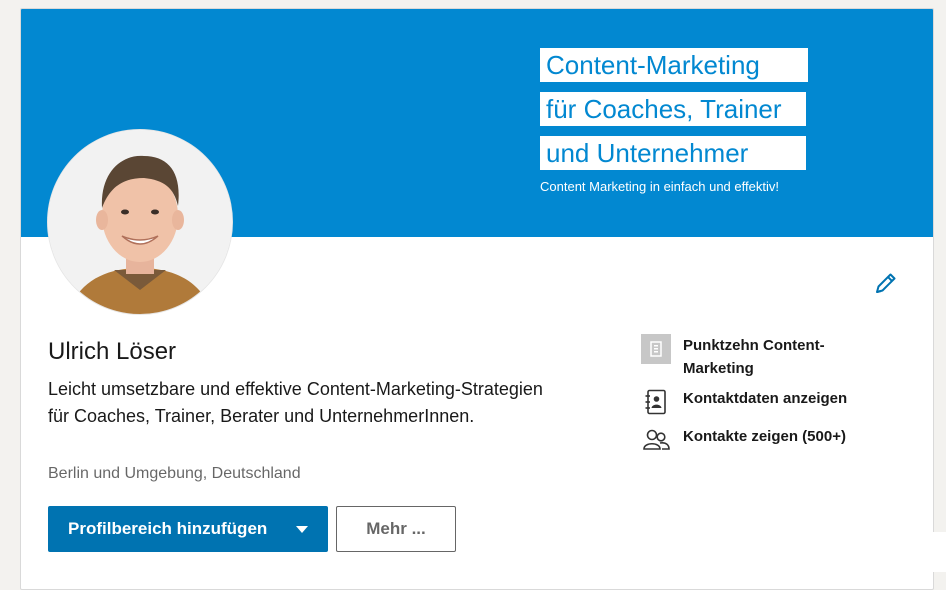 The width and height of the screenshot is (946, 590). Describe the element at coordinates (754, 357) in the screenshot. I see `company-name: Punktzehn Content-Marketing` at that location.